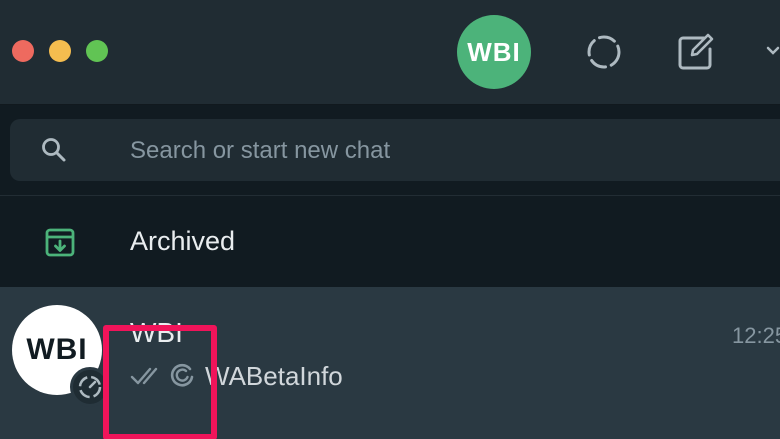 This screenshot has width=780, height=439. I want to click on archived-label: Archived, so click(183, 241).